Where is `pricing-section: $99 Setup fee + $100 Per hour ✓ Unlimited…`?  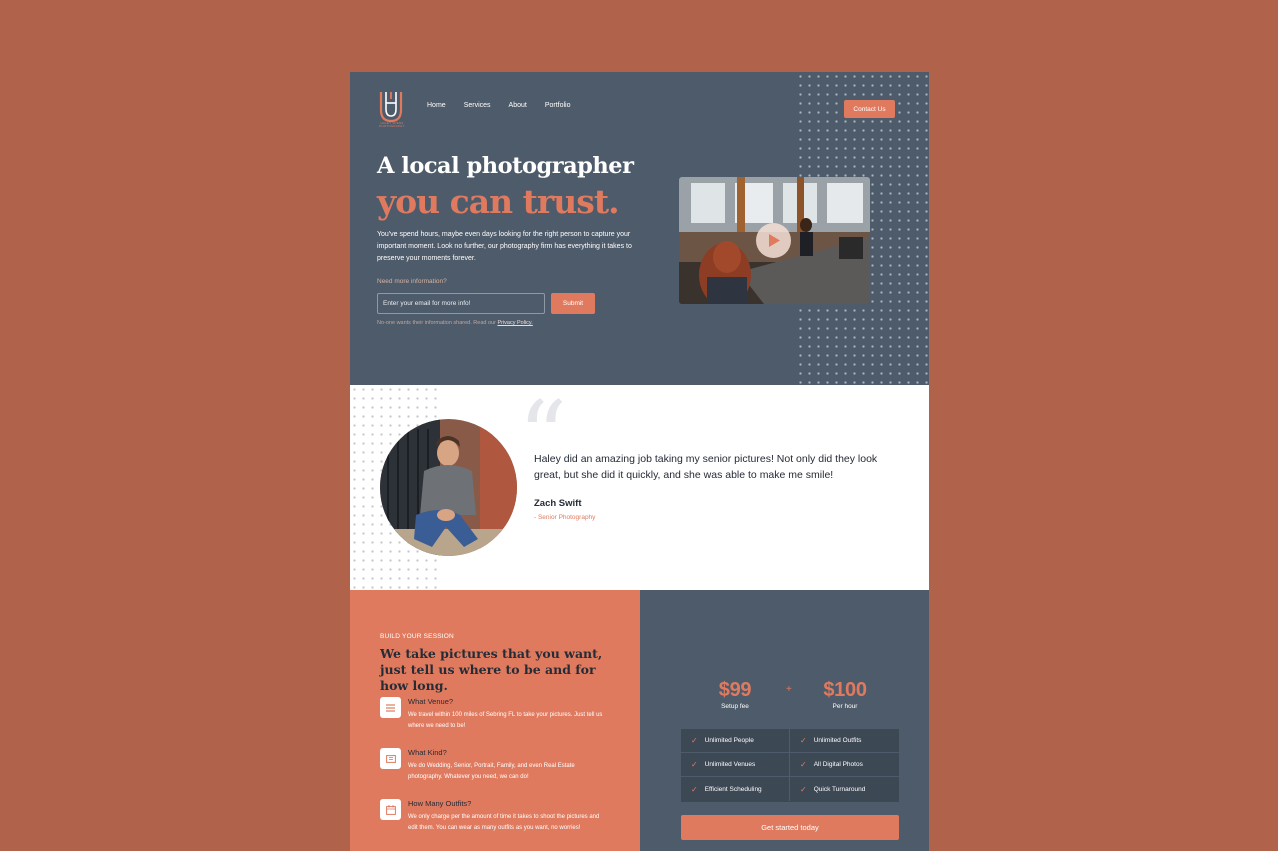
pricing-section: $99 Setup fee + $100 Per hour ✓ Unlimited… is located at coordinates (784, 720).